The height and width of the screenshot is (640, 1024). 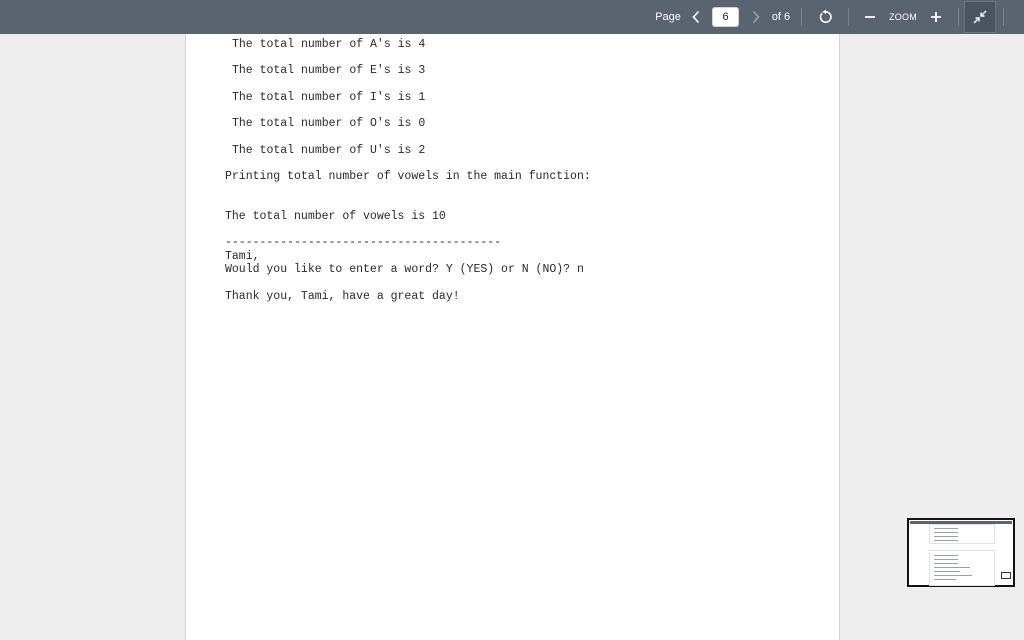 What do you see at coordinates (242, 256) in the screenshot?
I see `output-line: Tami,` at bounding box center [242, 256].